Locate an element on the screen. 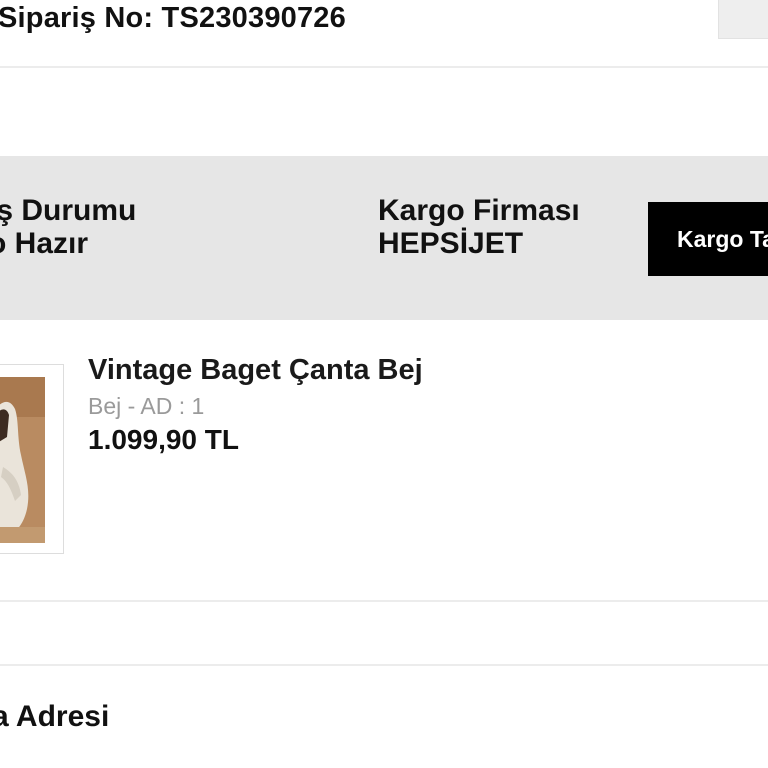 The image size is (768, 768). header-action-button is located at coordinates (743, 19).